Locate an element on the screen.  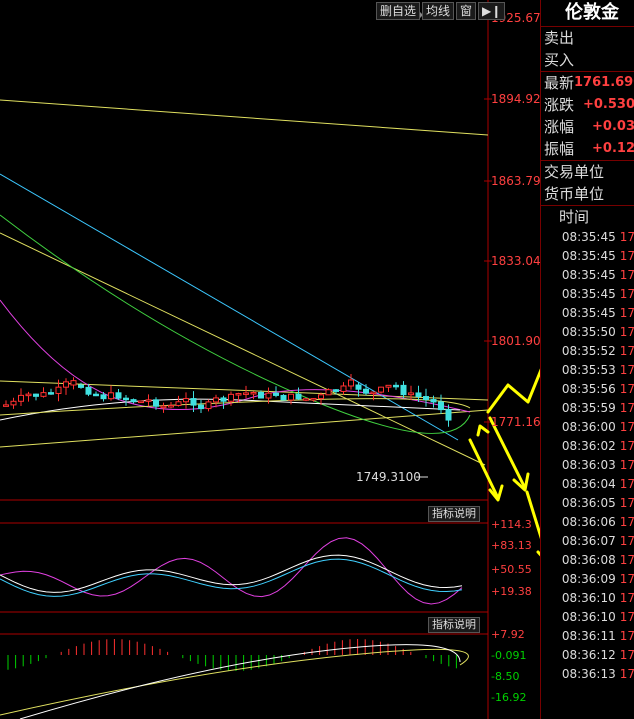
price-axis-label: 1863.790 is located at coordinates (515, 181).